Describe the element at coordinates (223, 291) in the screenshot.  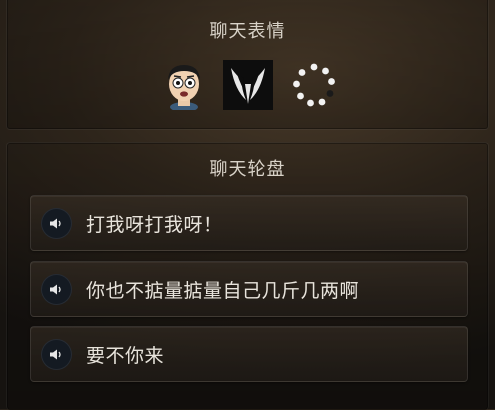
I see `phrase-text: 你也不掂量掂量自己几斤几两啊` at that location.